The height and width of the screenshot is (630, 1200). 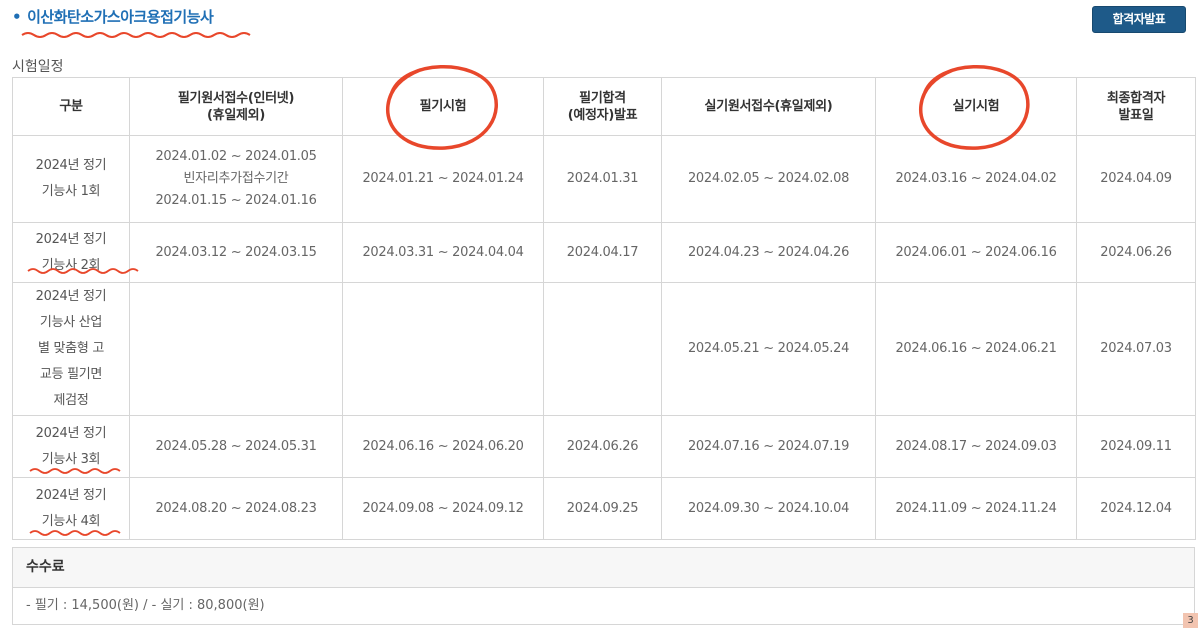 What do you see at coordinates (38, 67) in the screenshot?
I see `section-label-schedule: 시험일정` at bounding box center [38, 67].